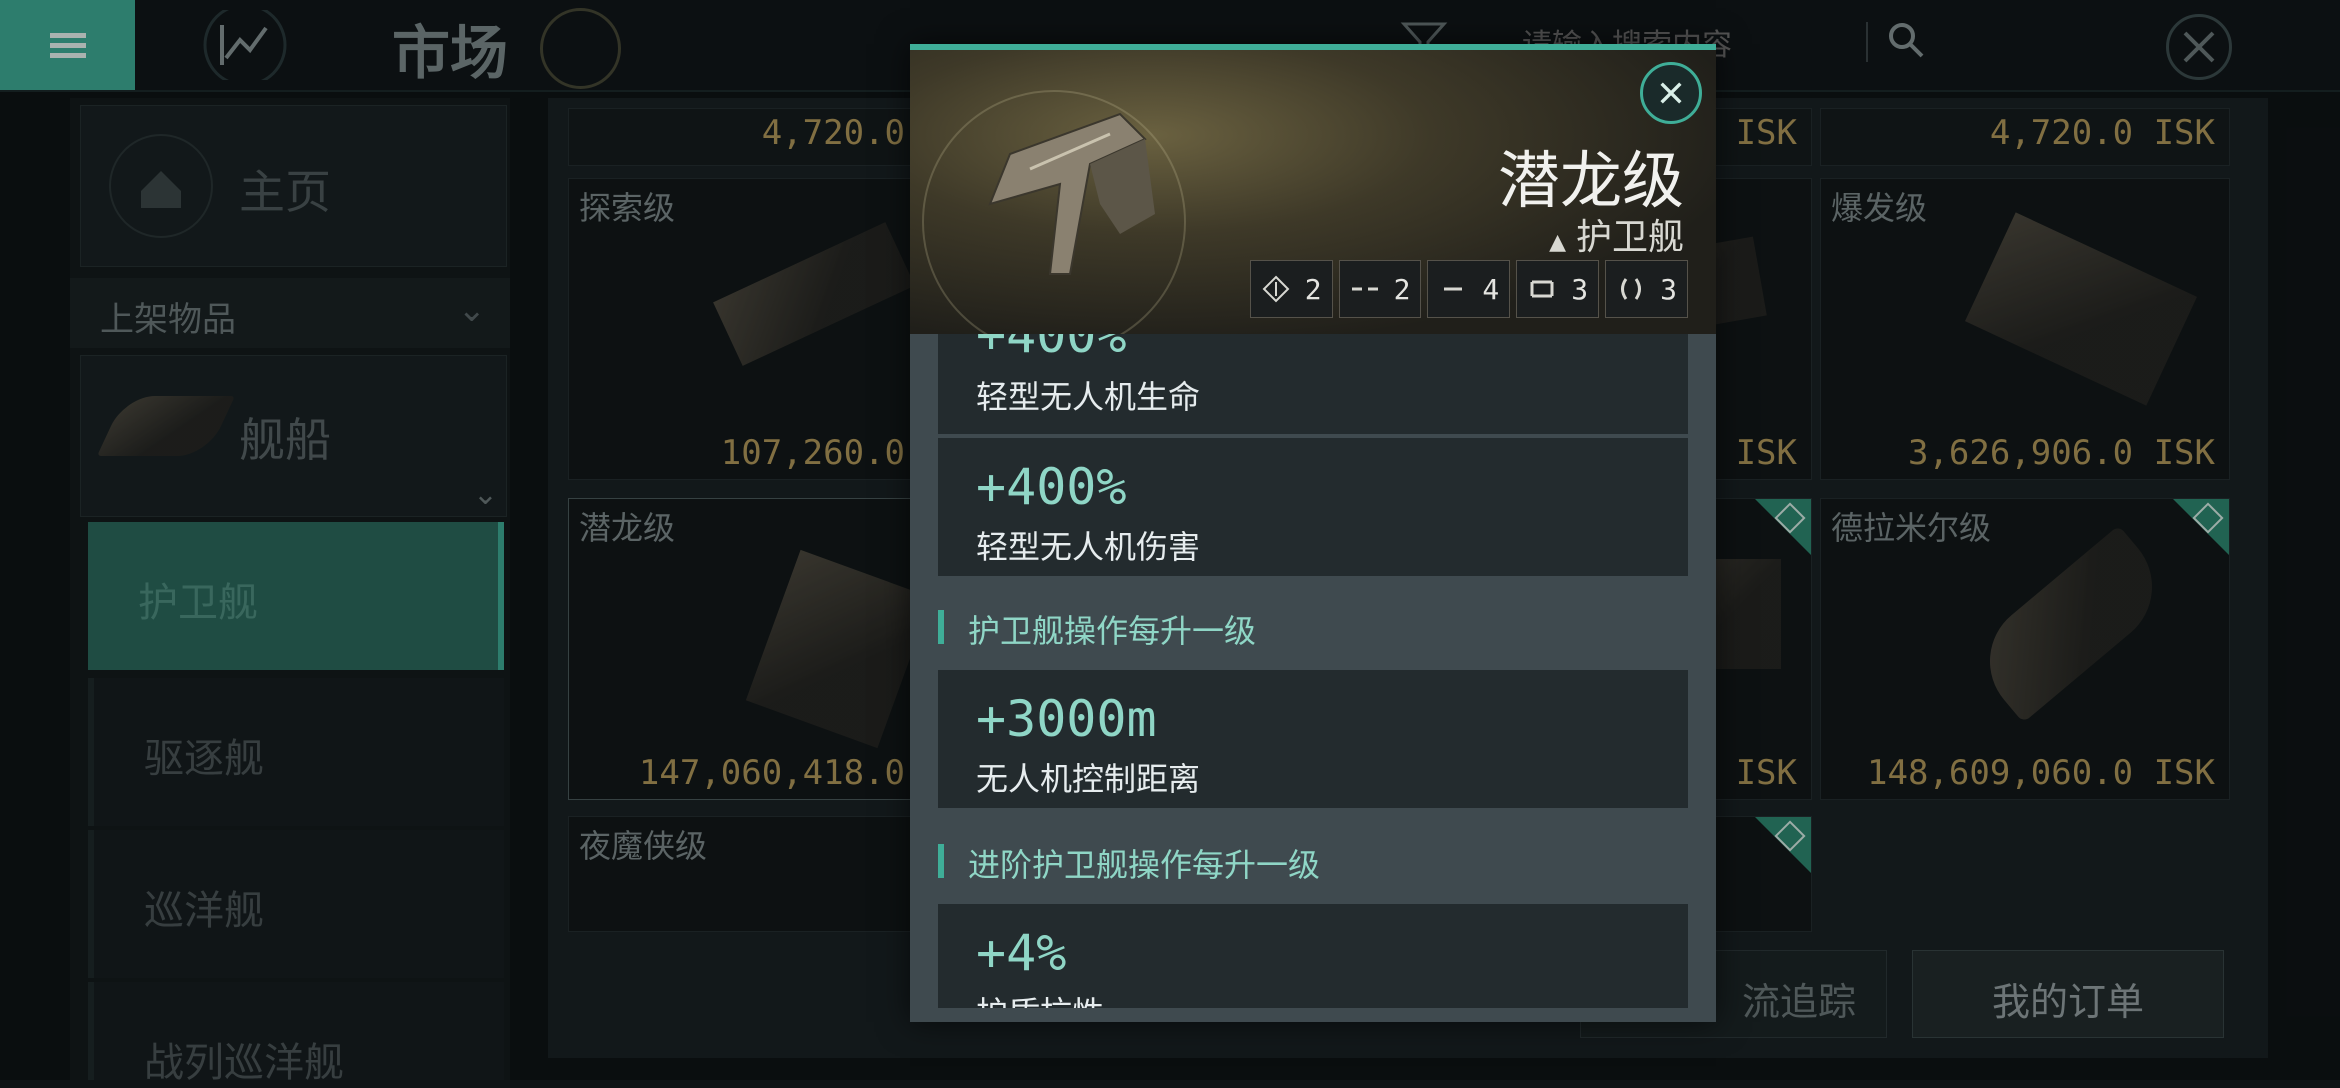 The height and width of the screenshot is (1088, 2340). What do you see at coordinates (1453, 289) in the screenshot?
I see `mid-slot-icon` at bounding box center [1453, 289].